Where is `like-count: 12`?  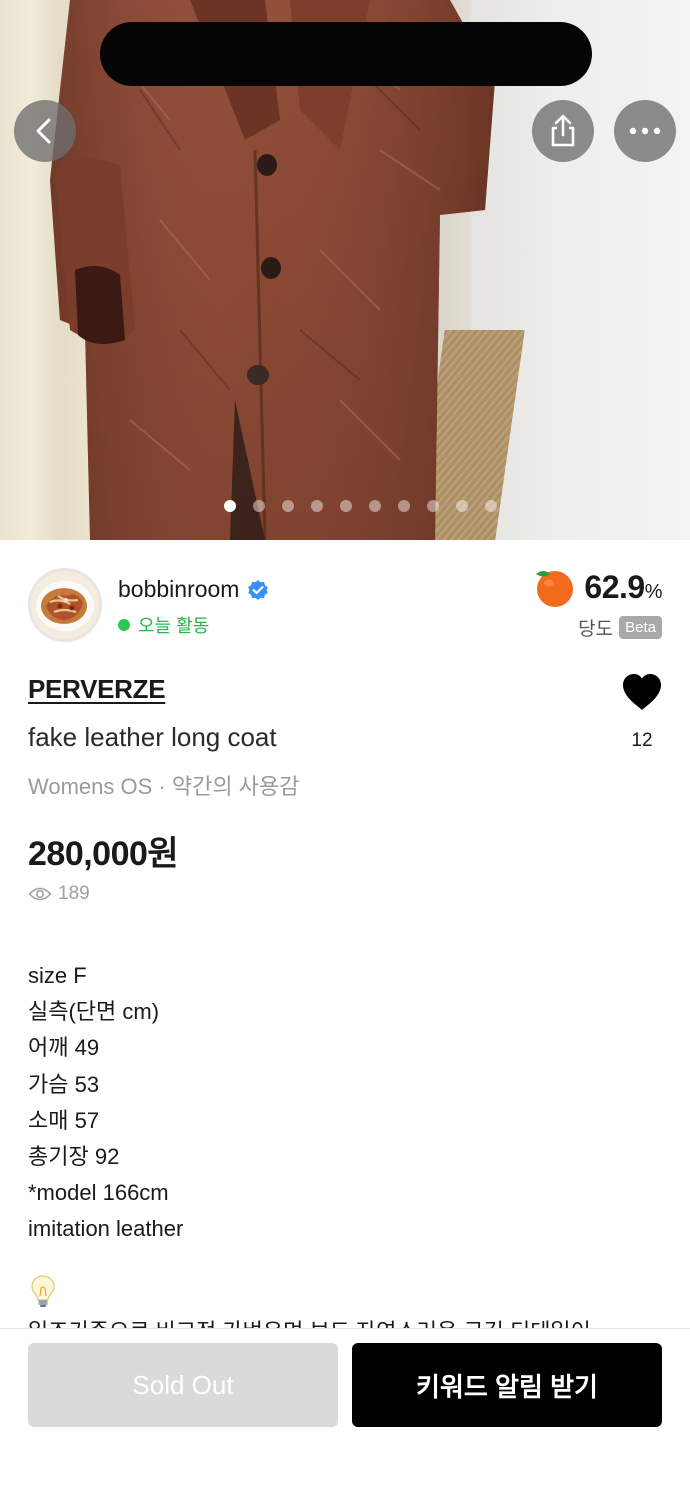
like-count: 12 is located at coordinates (642, 740).